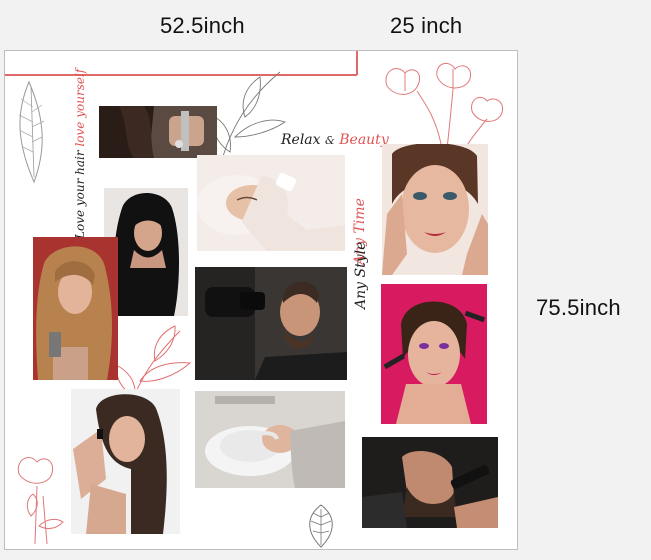 This screenshot has width=651, height=560. I want to click on guide-line-vertical, so click(357, 63).